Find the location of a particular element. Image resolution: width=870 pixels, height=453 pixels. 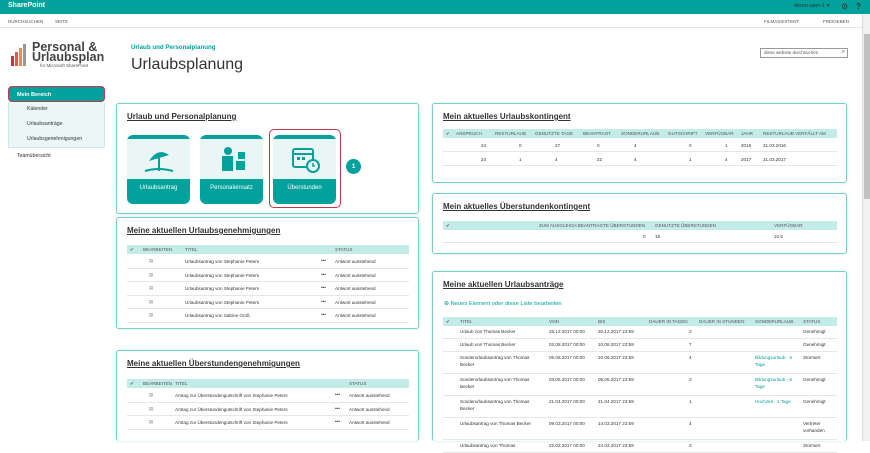

help-icon: ? is located at coordinates (858, 6).